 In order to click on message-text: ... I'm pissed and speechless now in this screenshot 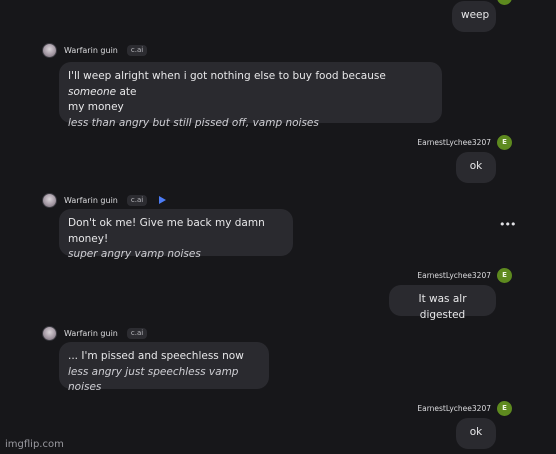, I will do `click(156, 356)`.